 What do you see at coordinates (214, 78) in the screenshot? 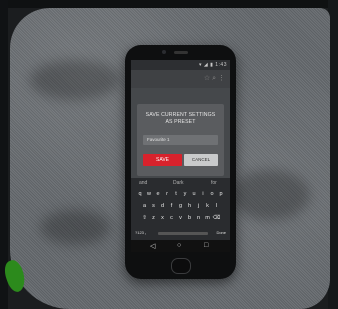
I see `app-bar-actions-icon: ☆ ⌕ ⋮` at bounding box center [214, 78].